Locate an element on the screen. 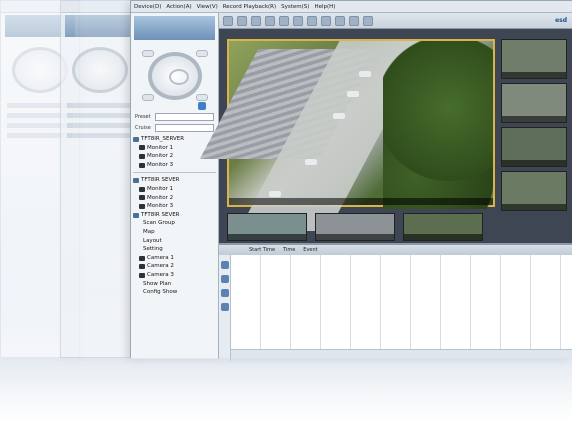 This screenshot has height=421, width=572. ptz-control is located at coordinates (175, 78).